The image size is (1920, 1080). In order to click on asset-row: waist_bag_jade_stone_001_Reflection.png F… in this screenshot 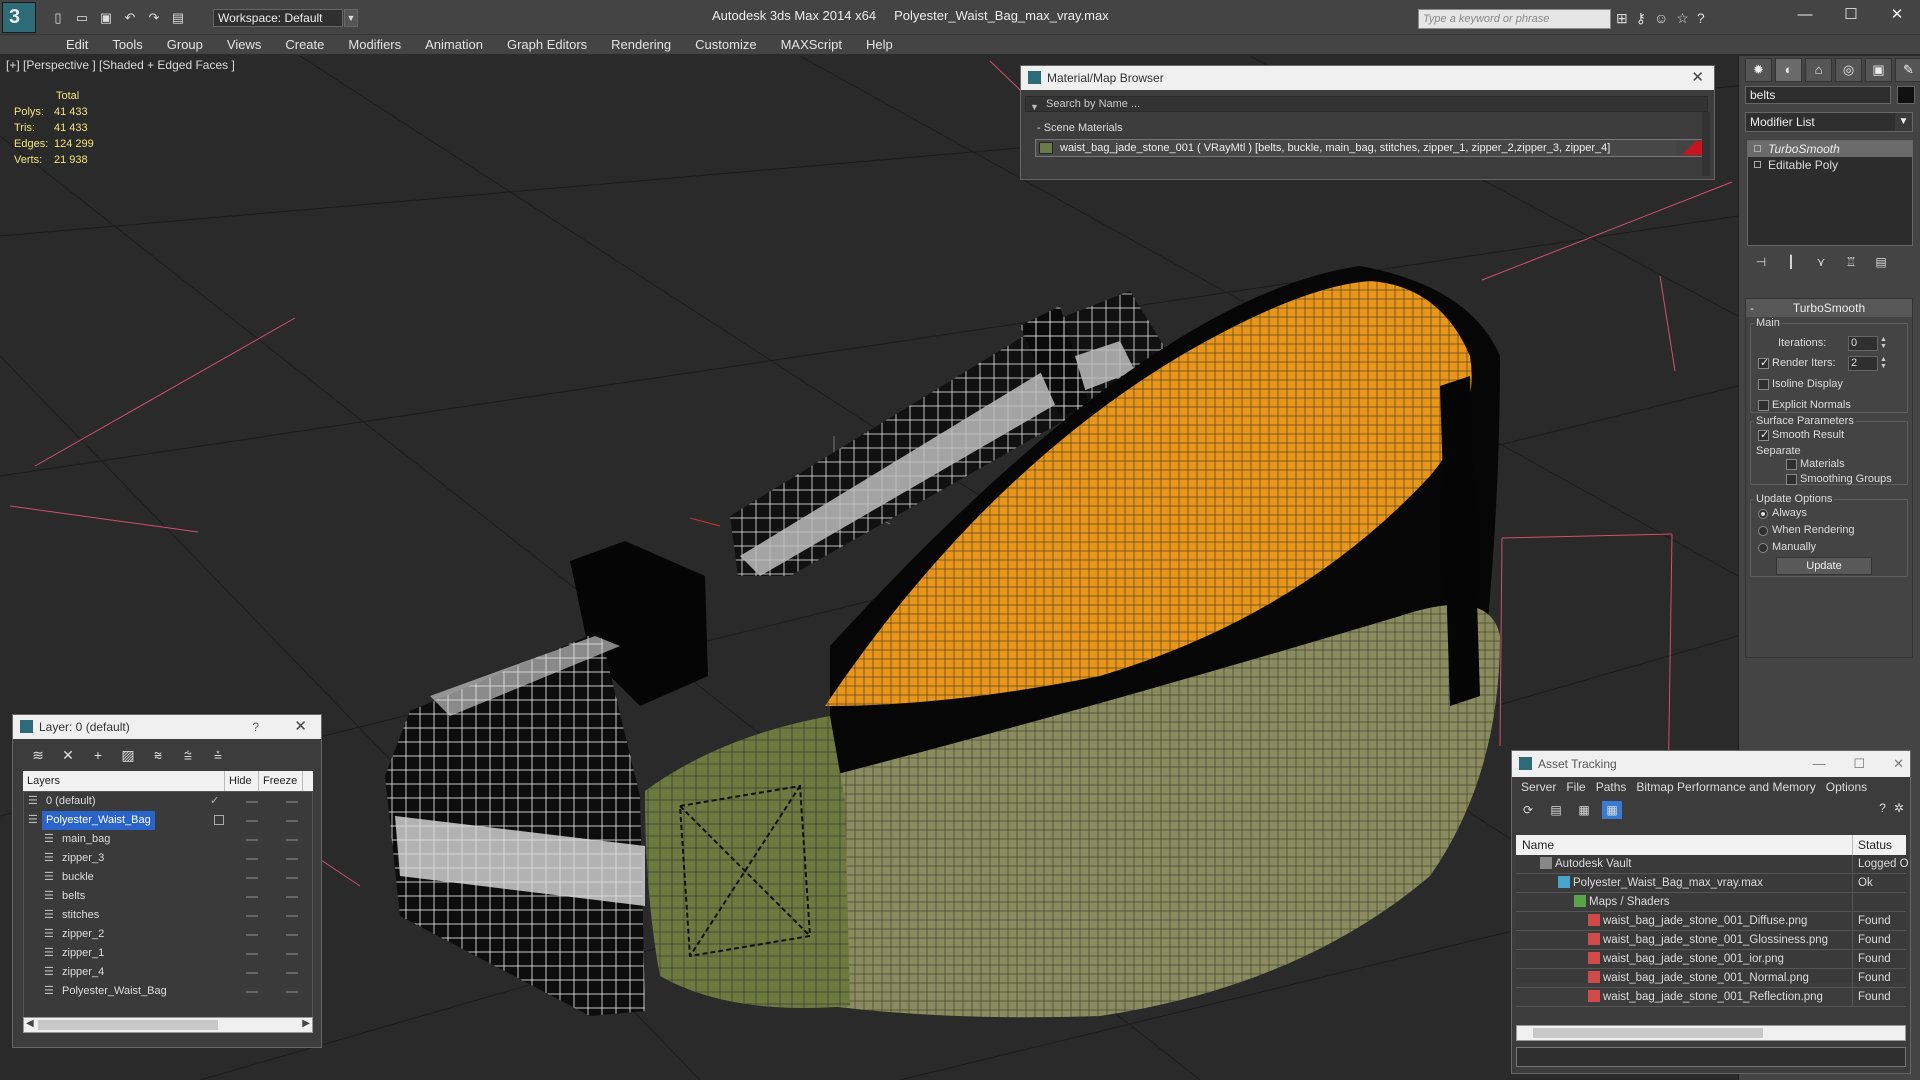, I will do `click(1711, 997)`.